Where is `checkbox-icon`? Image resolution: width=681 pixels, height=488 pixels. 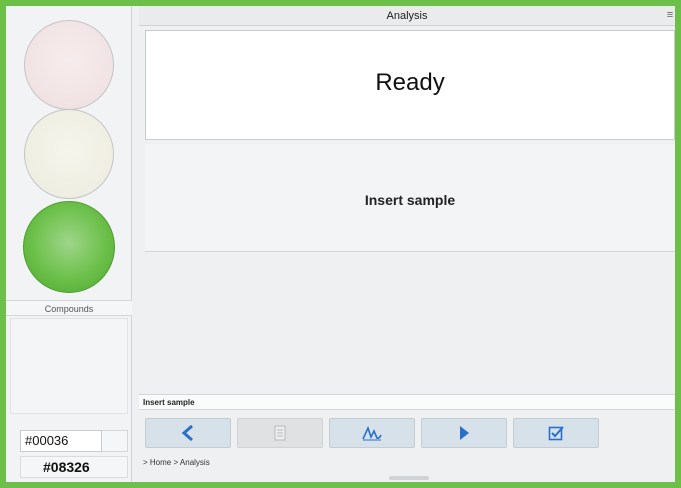 checkbox-icon is located at coordinates (556, 433).